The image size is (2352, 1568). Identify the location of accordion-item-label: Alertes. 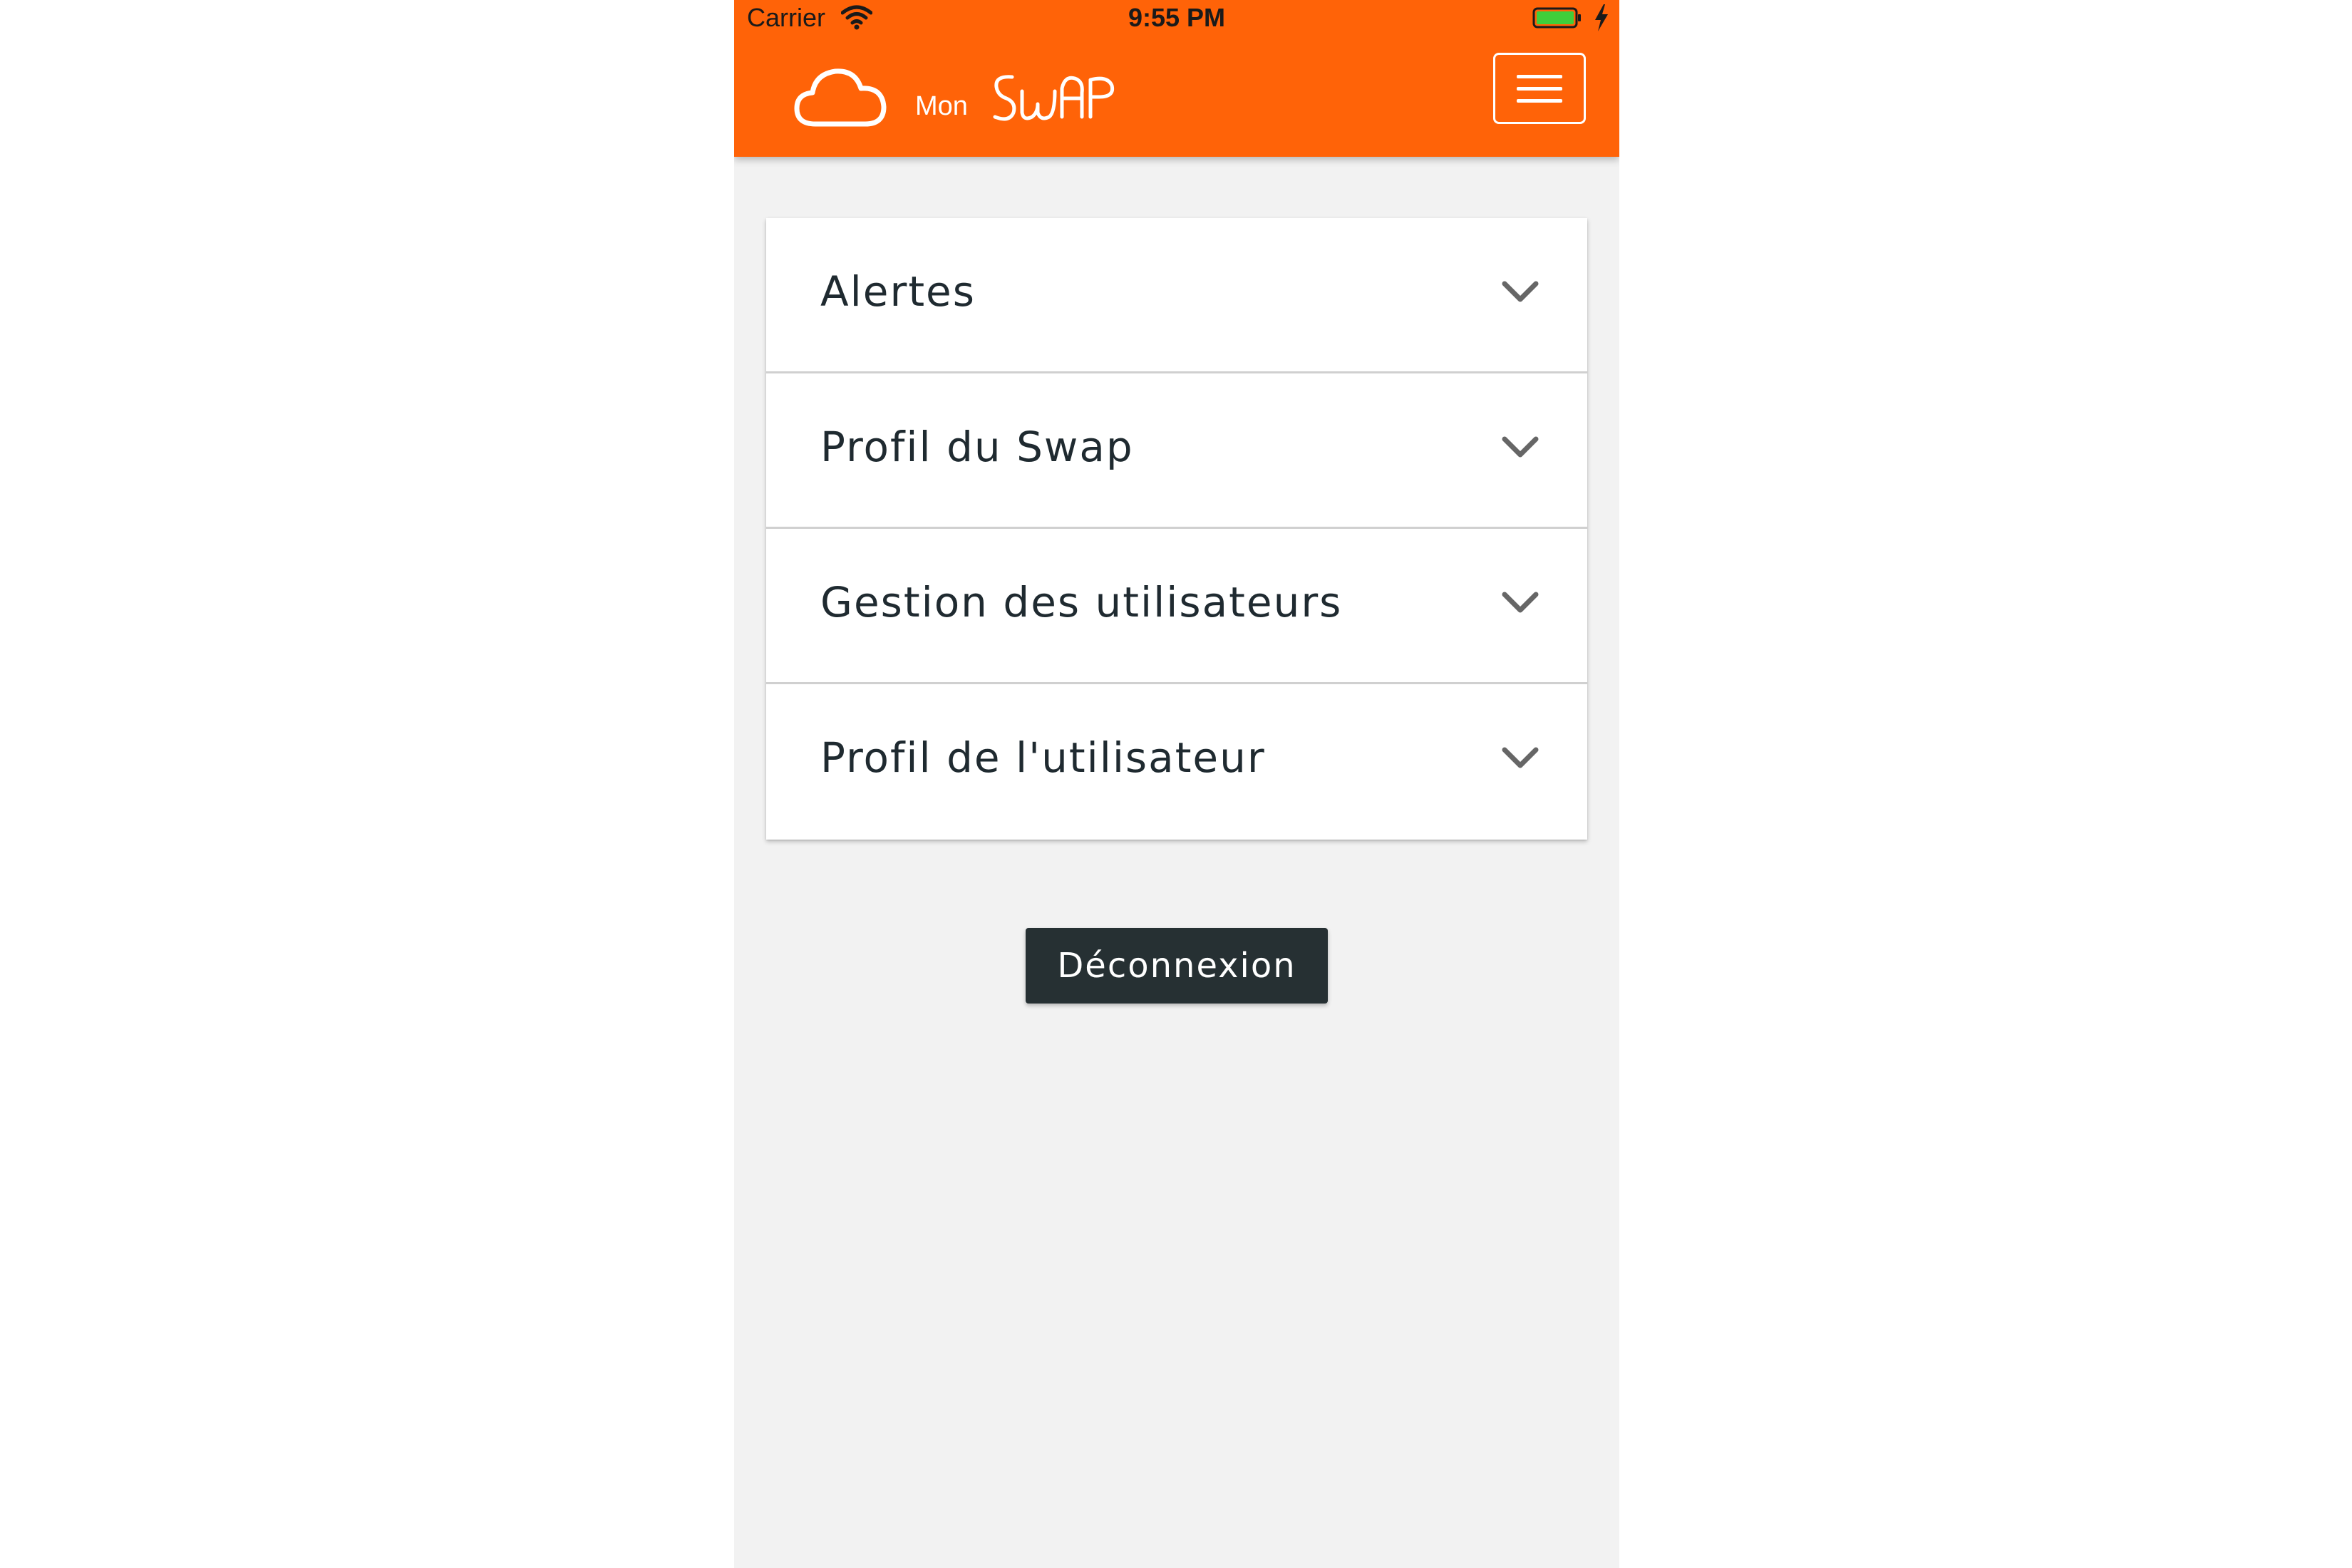
(898, 292).